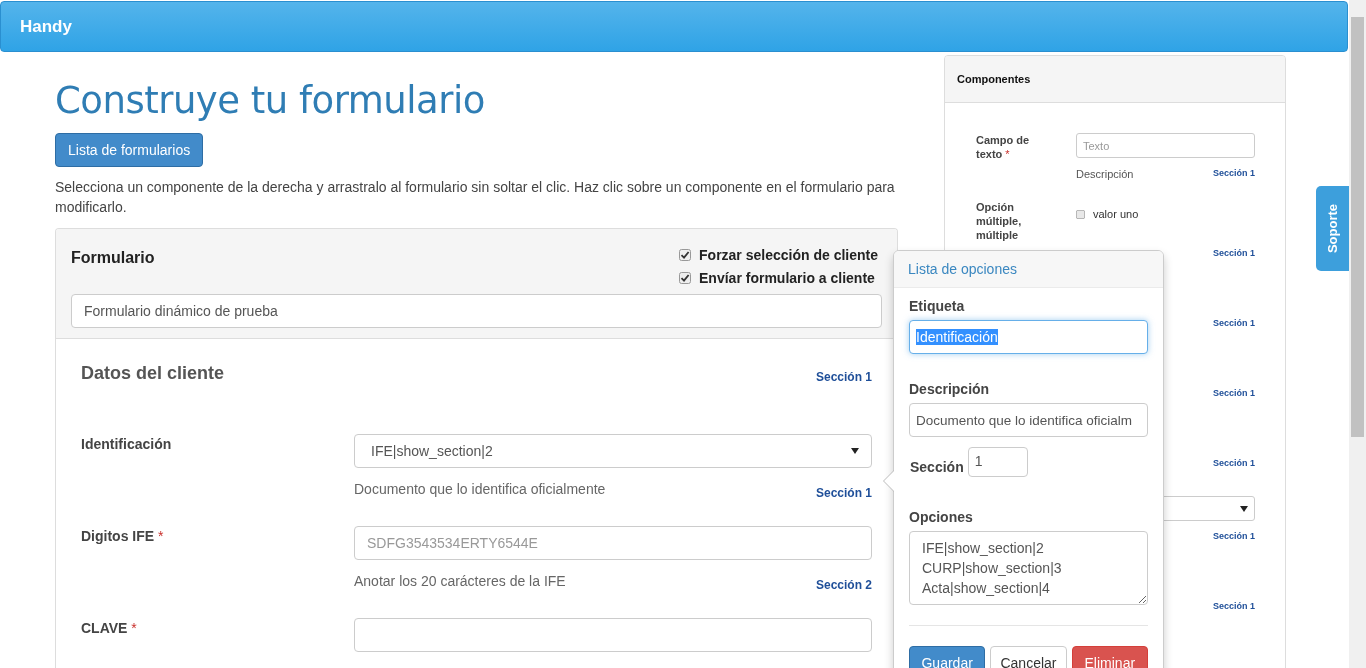  I want to click on field-label: Etiqueta, so click(937, 306).